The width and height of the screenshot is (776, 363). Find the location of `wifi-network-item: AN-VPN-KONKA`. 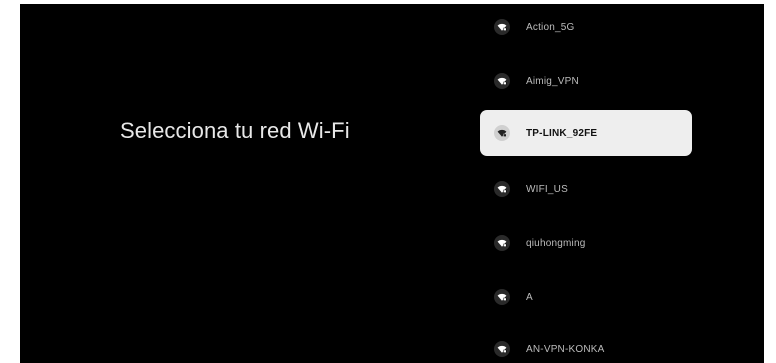

wifi-network-item: AN-VPN-KONKA is located at coordinates (586, 344).